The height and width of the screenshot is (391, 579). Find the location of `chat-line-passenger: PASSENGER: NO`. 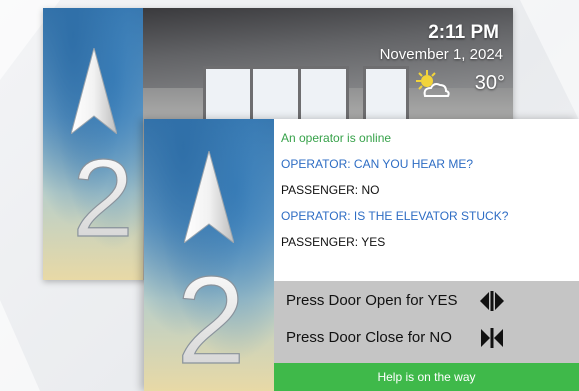

chat-line-passenger: PASSENGER: NO is located at coordinates (330, 190).